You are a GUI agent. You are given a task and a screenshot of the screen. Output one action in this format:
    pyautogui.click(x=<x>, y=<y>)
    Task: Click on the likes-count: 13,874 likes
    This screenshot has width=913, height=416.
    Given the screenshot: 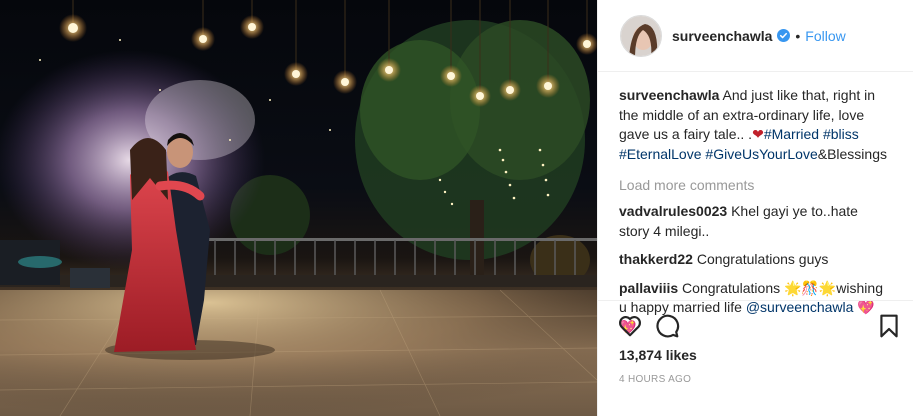 What is the action you would take?
    pyautogui.click(x=658, y=355)
    